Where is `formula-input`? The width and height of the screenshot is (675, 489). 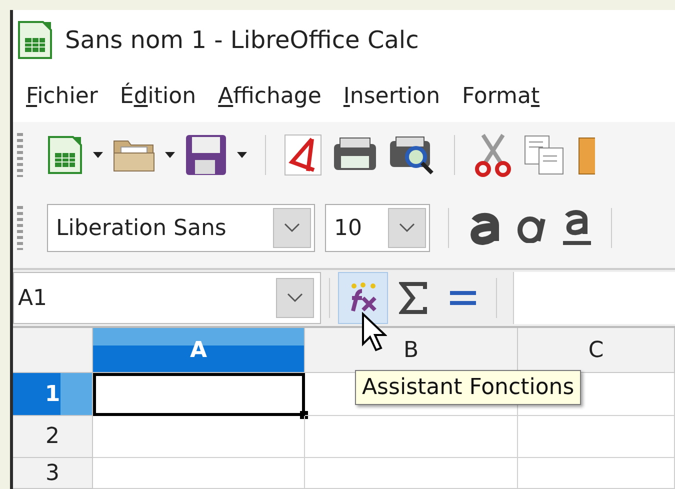 formula-input is located at coordinates (594, 298).